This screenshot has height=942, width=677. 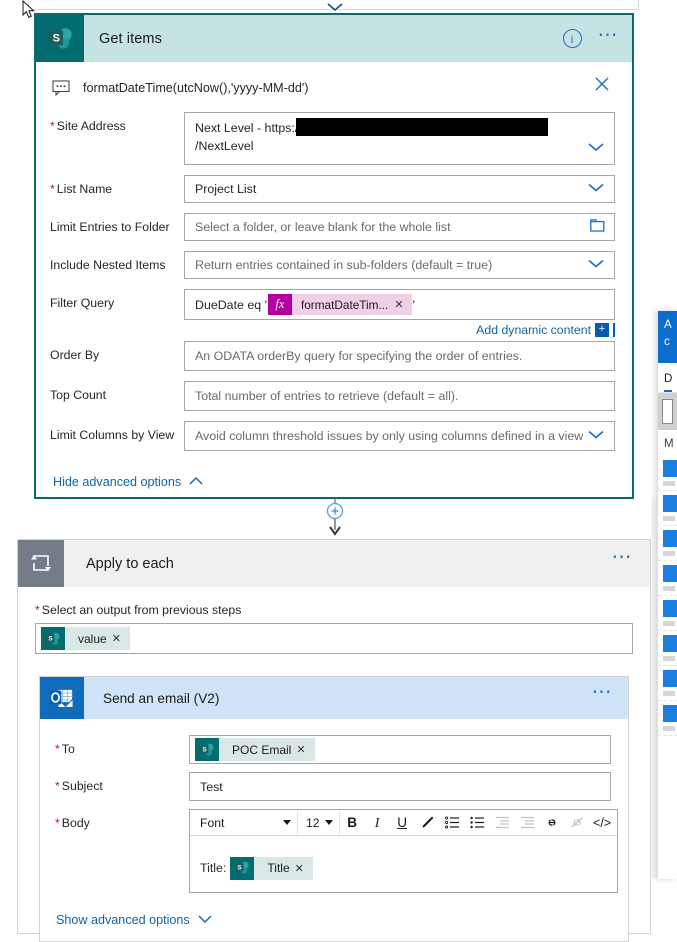 I want to click on close-icon, so click(x=602, y=84).